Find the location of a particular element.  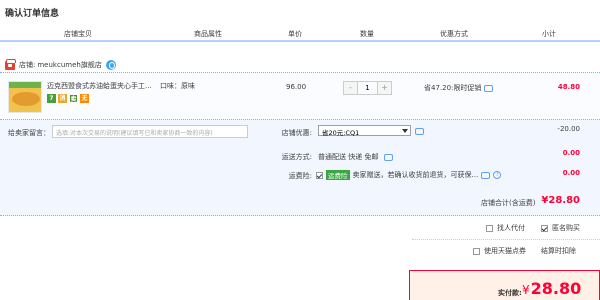

item-badges: 7 消 卖 无 is located at coordinates (68, 98).